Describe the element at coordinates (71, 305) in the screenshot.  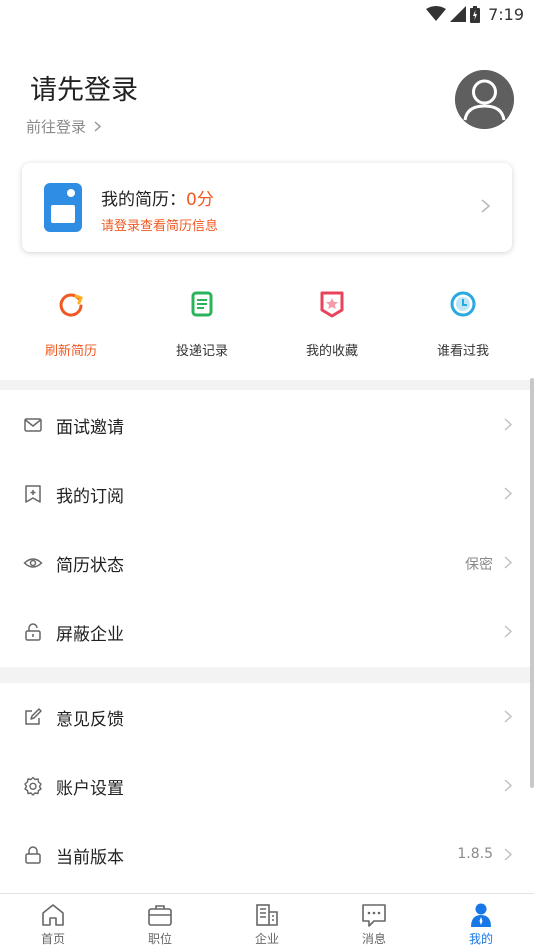
I see `refresh-icon` at that location.